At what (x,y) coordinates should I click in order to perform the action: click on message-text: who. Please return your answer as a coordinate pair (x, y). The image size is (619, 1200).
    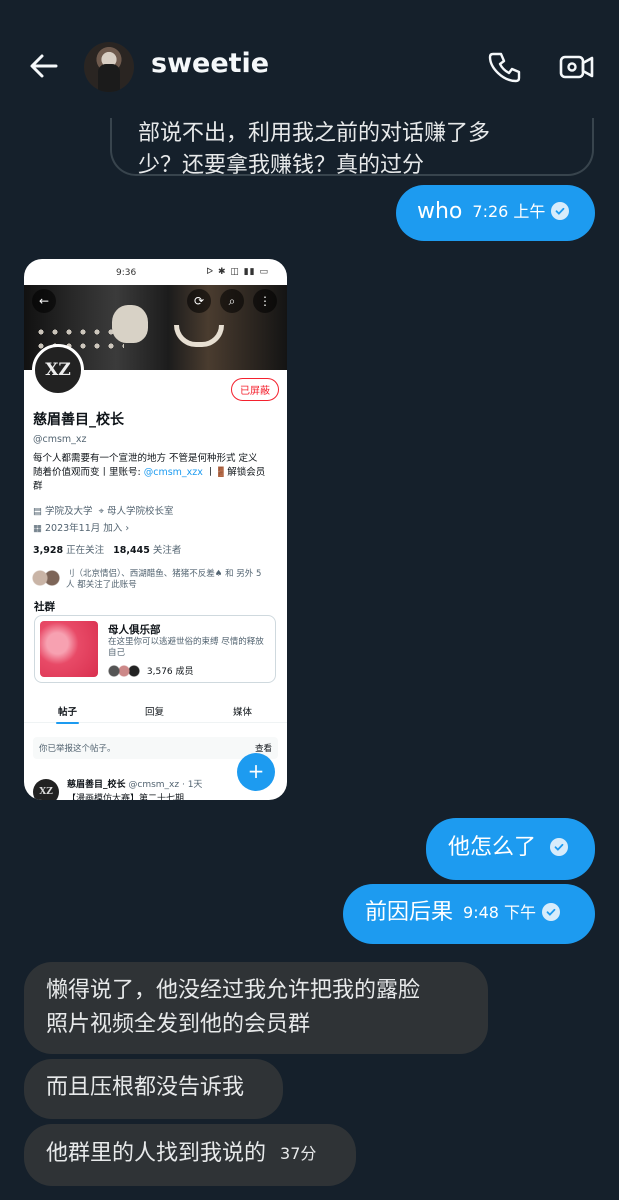
    Looking at the image, I should click on (440, 211).